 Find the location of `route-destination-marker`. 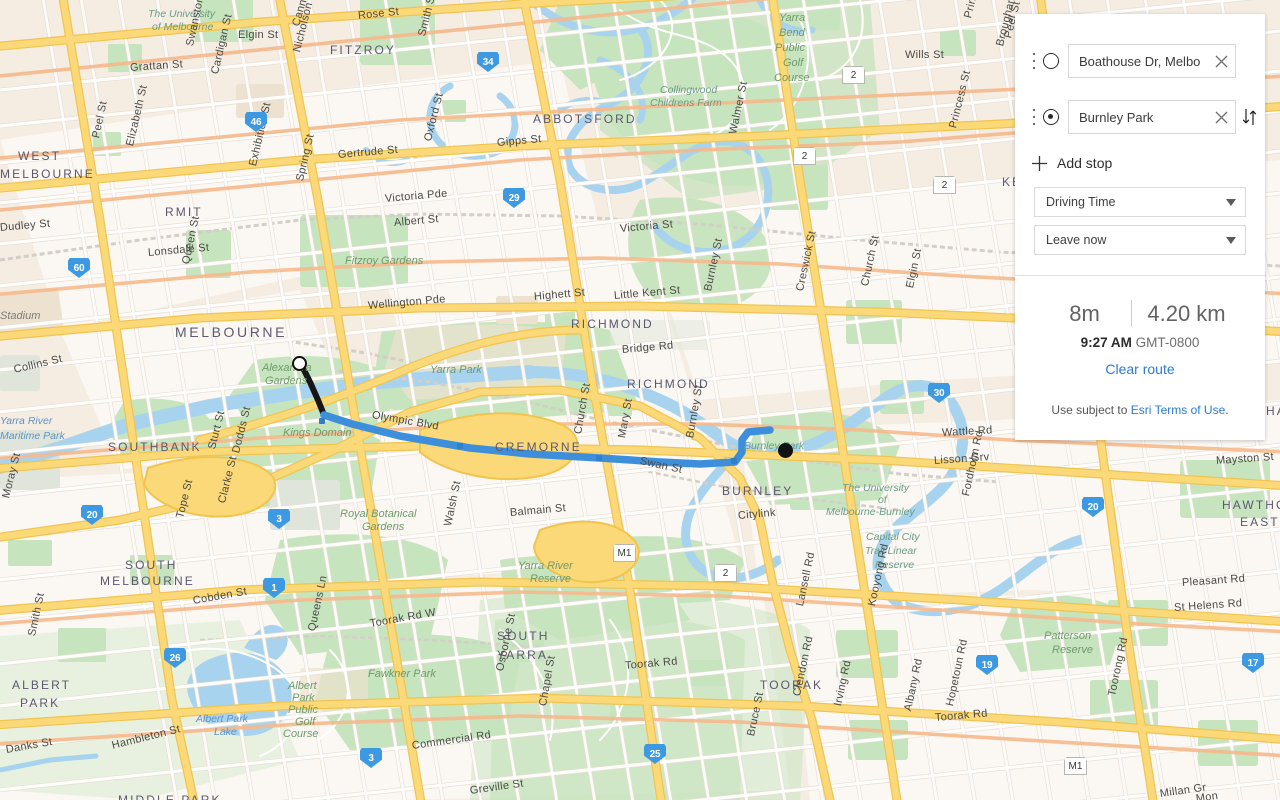

route-destination-marker is located at coordinates (785, 450).